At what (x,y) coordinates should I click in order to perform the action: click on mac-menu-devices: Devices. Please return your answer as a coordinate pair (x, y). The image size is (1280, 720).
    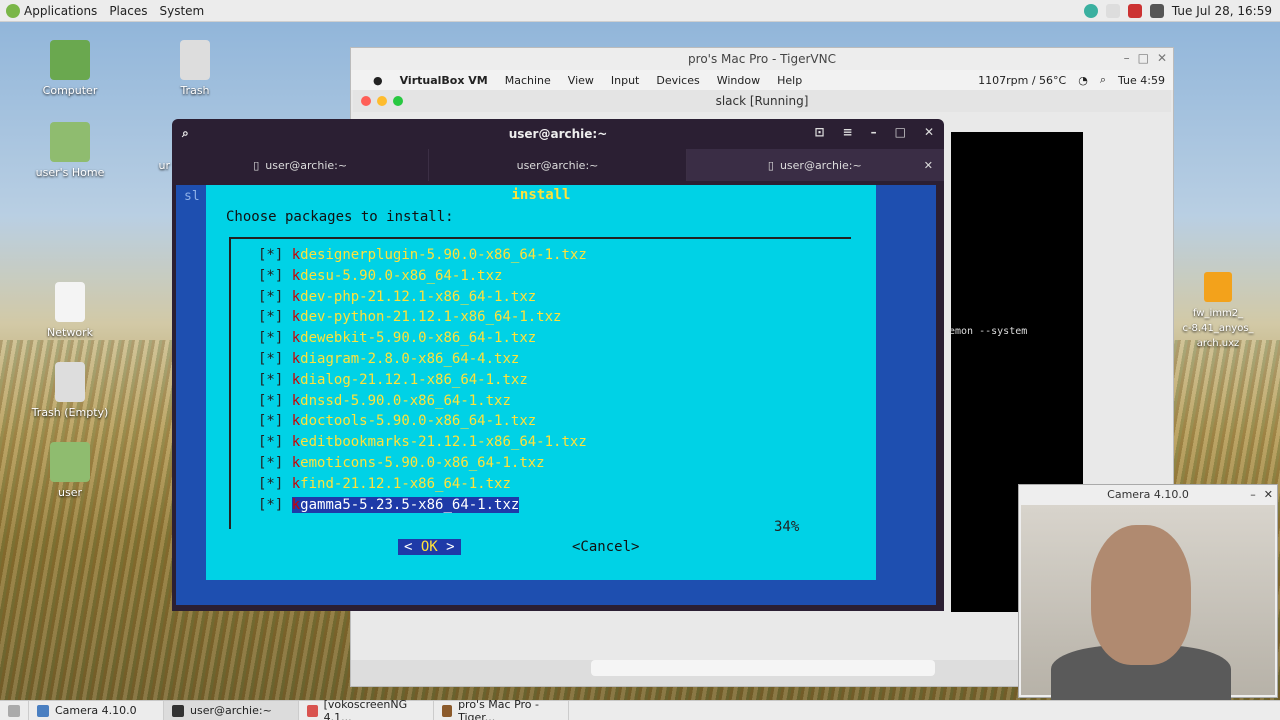
    Looking at the image, I should click on (677, 80).